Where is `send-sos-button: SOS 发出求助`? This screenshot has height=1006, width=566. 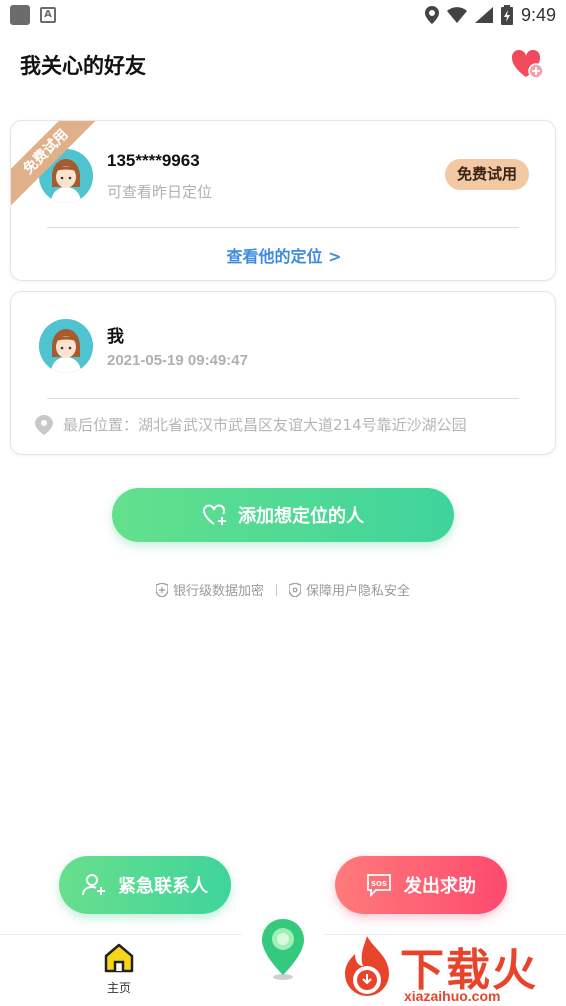
send-sos-button: SOS 发出求助 is located at coordinates (421, 885).